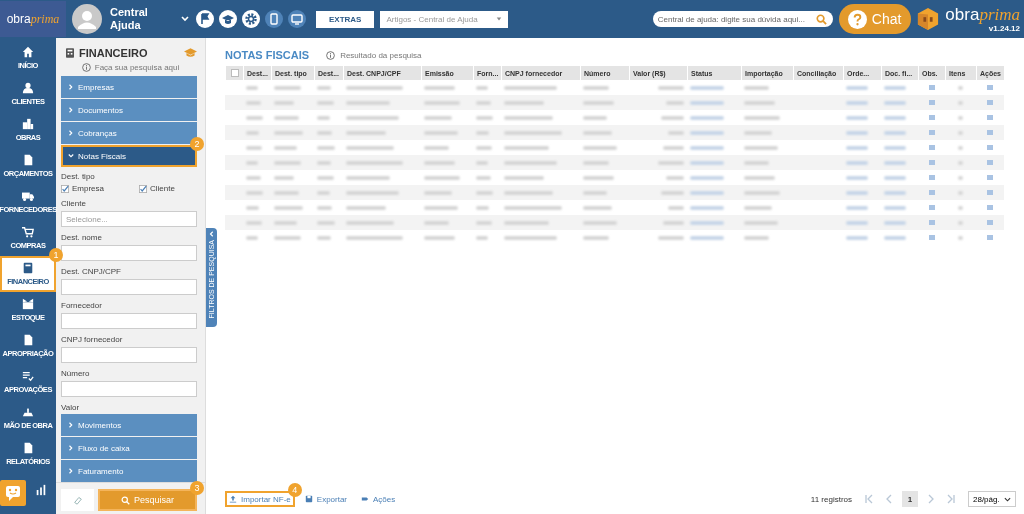  Describe the element at coordinates (190, 53) in the screenshot. I see `graduation-cap-icon` at that location.